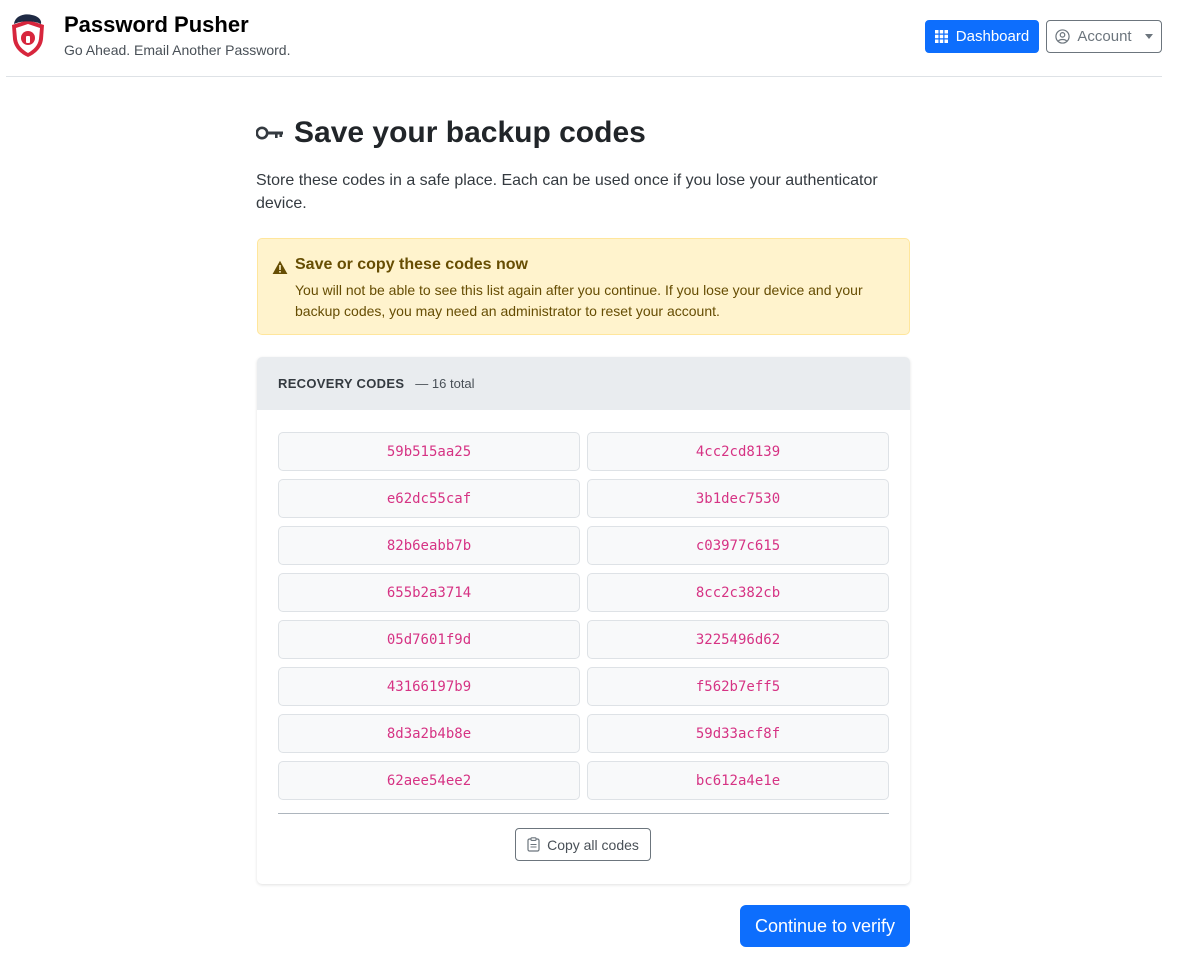 Image resolution: width=1200 pixels, height=970 pixels. I want to click on recovery-code: 59b515aa25, so click(429, 451).